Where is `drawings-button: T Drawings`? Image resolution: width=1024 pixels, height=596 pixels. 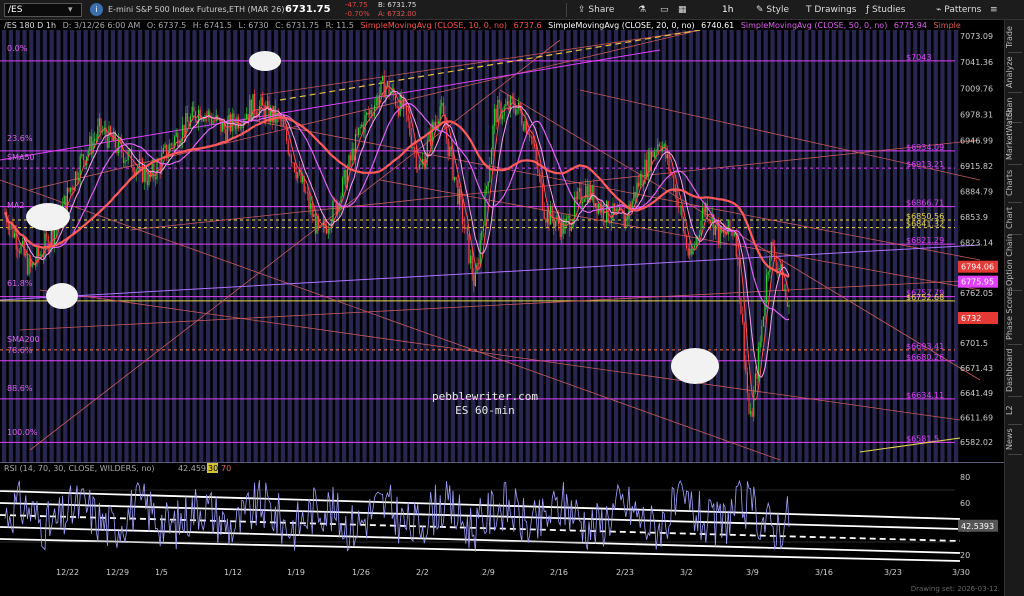 drawings-button: T Drawings is located at coordinates (831, 10).